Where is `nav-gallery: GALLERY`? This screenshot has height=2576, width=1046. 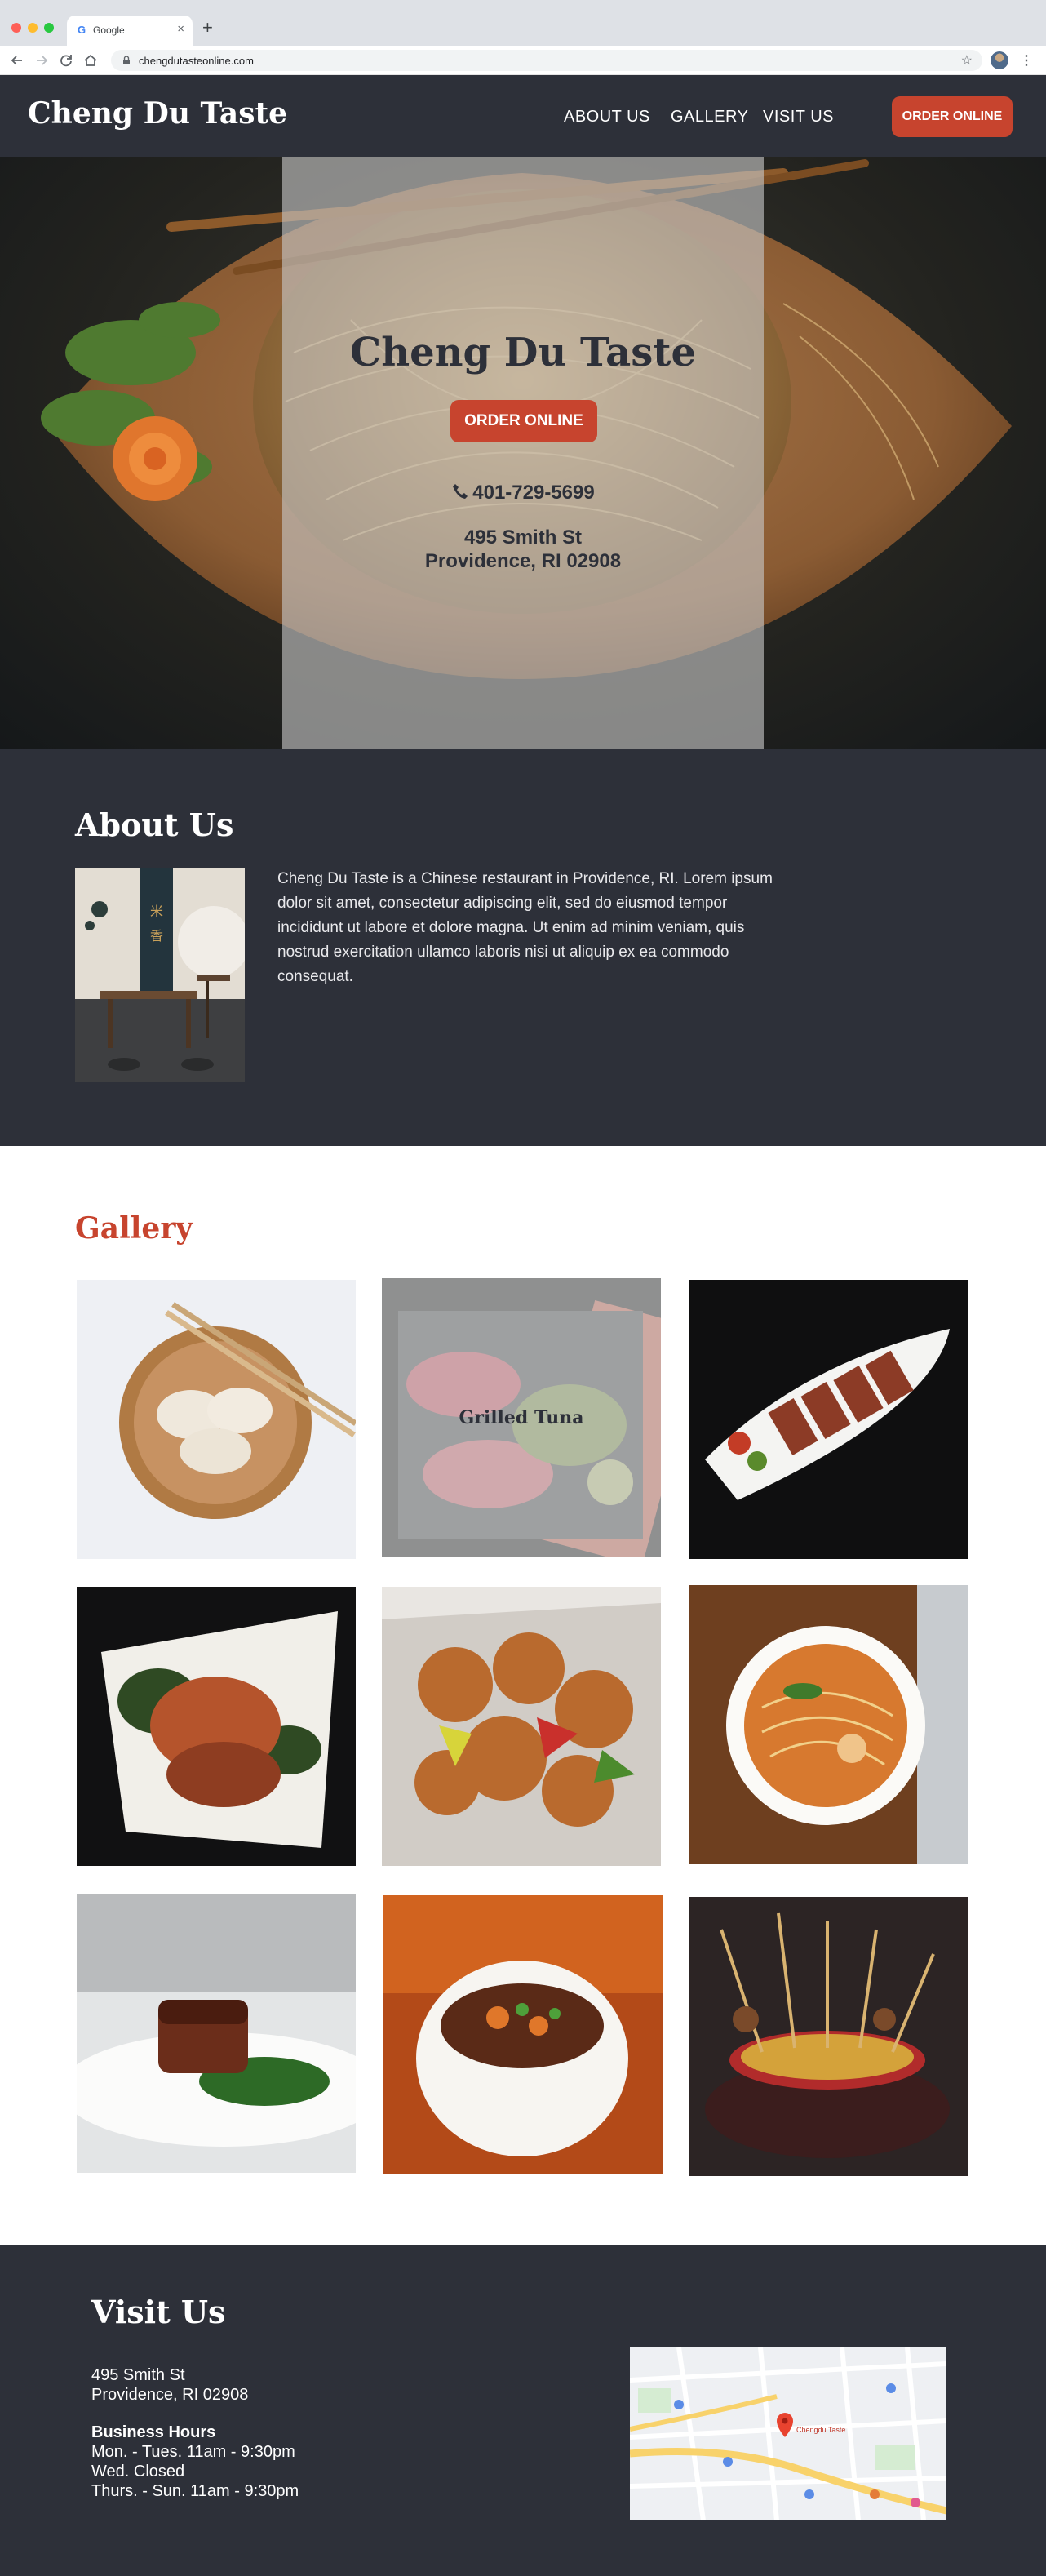
nav-gallery: GALLERY is located at coordinates (709, 117).